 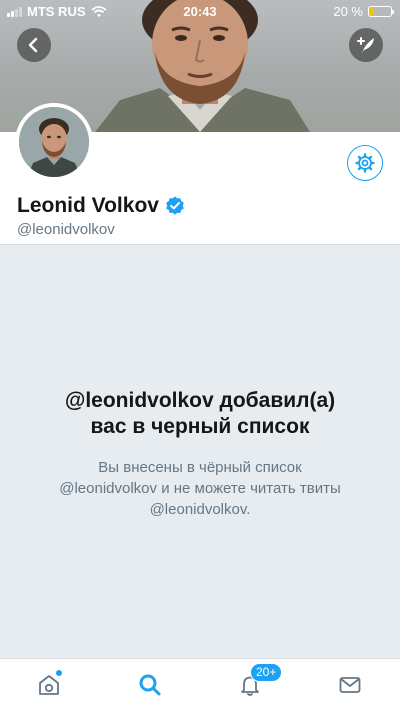 What do you see at coordinates (348, 11) in the screenshot?
I see `battery-percent: 20 %` at bounding box center [348, 11].